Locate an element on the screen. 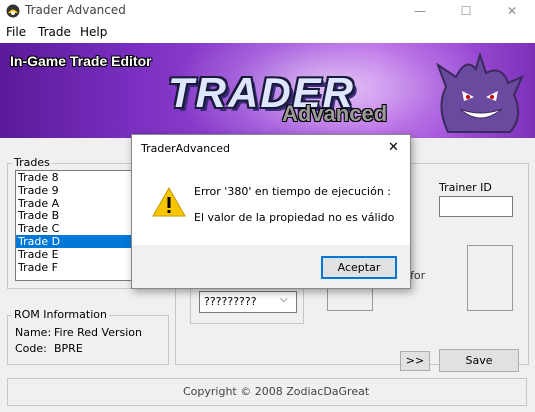 The image size is (535, 412). window-title: Trader Advanced is located at coordinates (75, 10).